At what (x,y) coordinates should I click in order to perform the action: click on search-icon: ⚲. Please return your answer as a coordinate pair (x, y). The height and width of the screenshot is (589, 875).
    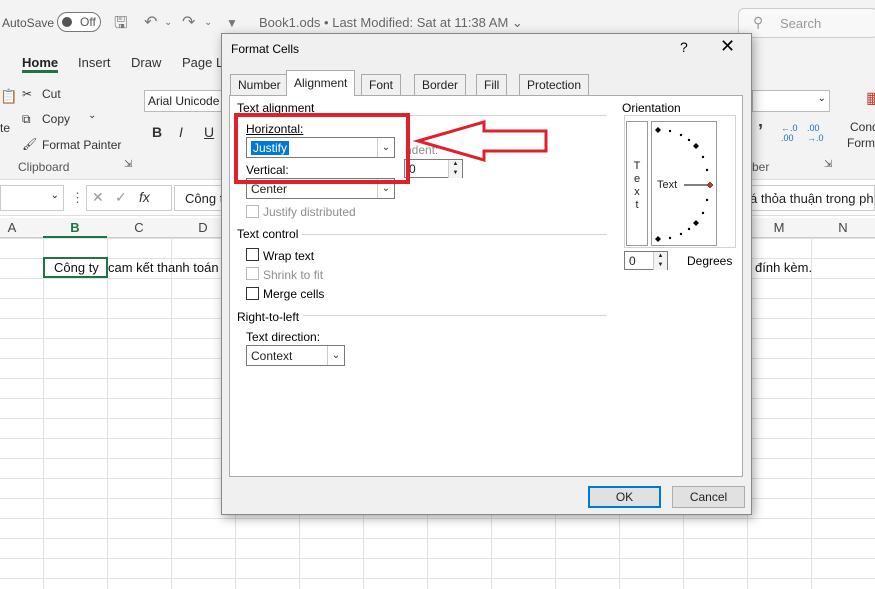
    Looking at the image, I should click on (758, 22).